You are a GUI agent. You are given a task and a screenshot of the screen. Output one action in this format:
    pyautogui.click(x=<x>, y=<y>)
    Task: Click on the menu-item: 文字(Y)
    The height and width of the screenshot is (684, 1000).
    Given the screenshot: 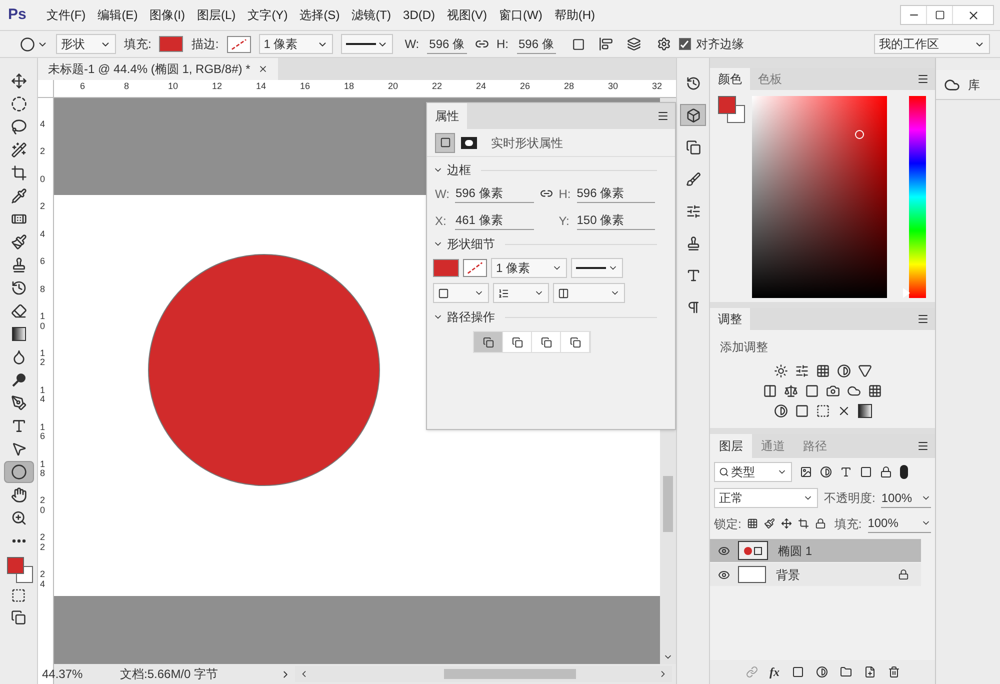 What is the action you would take?
    pyautogui.click(x=268, y=15)
    